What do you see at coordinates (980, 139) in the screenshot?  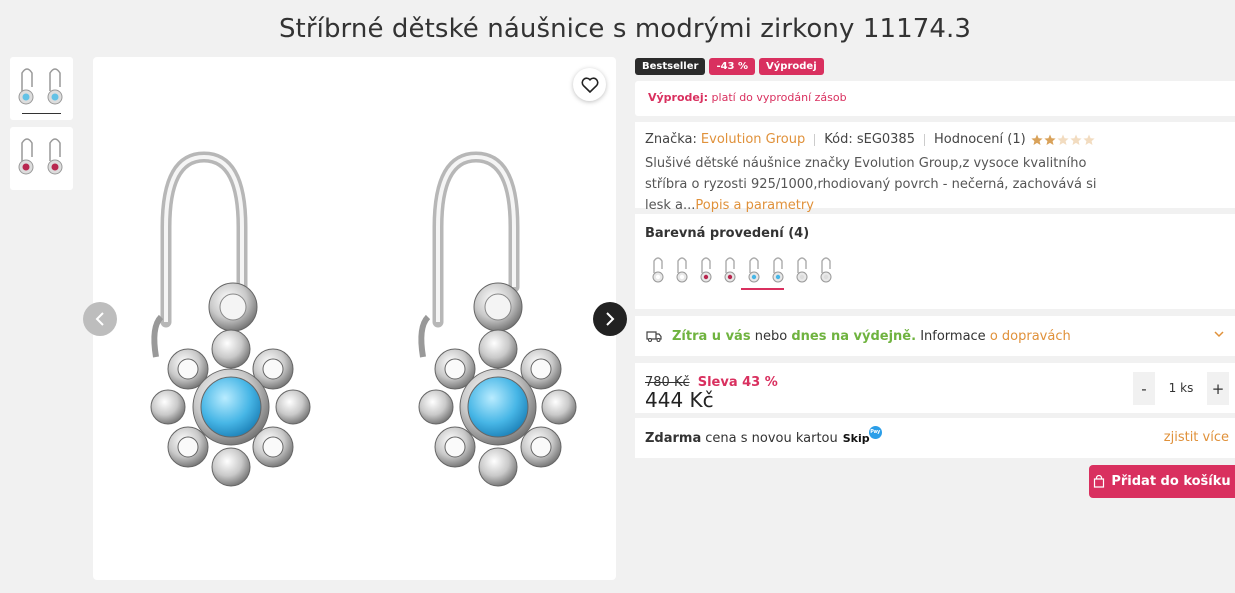 I see `rating-label: Hodnocení (1)` at bounding box center [980, 139].